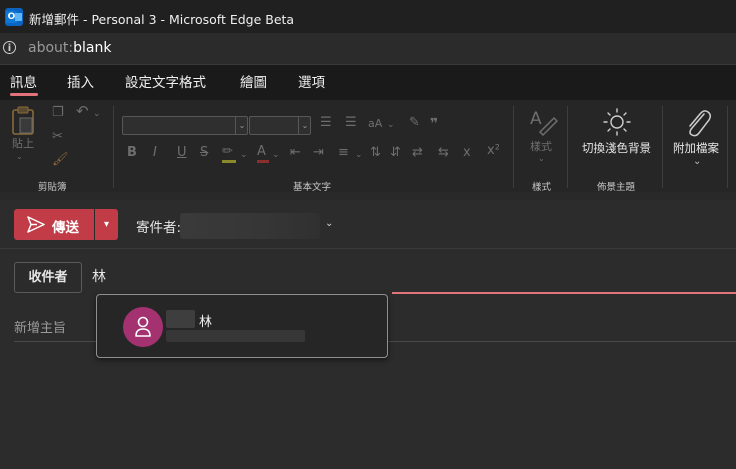 The width and height of the screenshot is (736, 469). Describe the element at coordinates (493, 151) in the screenshot. I see `superscript-button: x²` at that location.